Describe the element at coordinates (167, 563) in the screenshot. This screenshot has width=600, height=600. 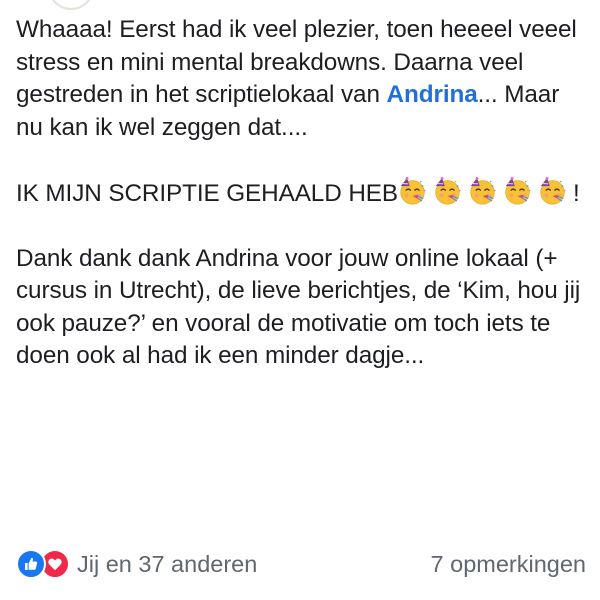
I see `reactions-count-text: Jij en 37 anderen` at that location.